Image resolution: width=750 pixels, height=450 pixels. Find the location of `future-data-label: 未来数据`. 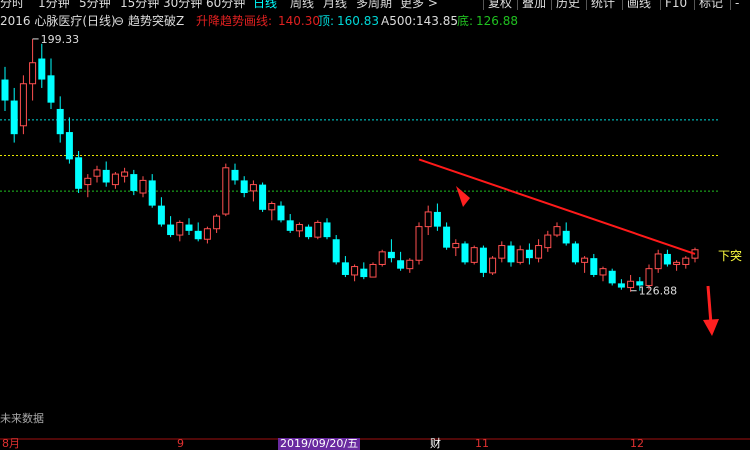

future-data-label: 未来数据 is located at coordinates (22, 418).